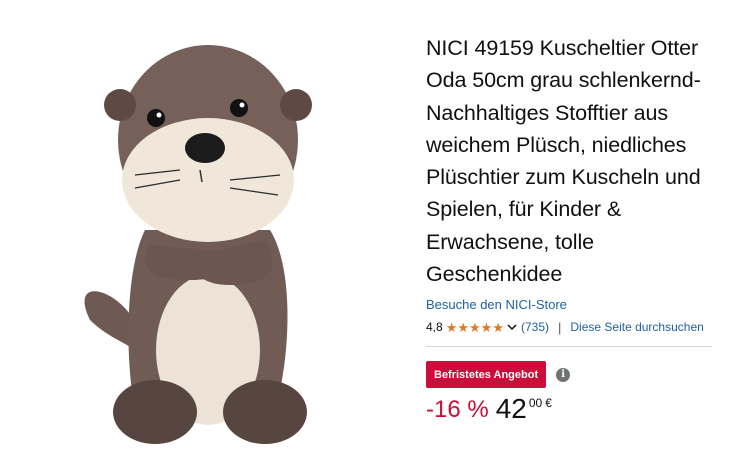 This screenshot has width=736, height=453. Describe the element at coordinates (434, 327) in the screenshot. I see `rating-value: 4,8` at that location.